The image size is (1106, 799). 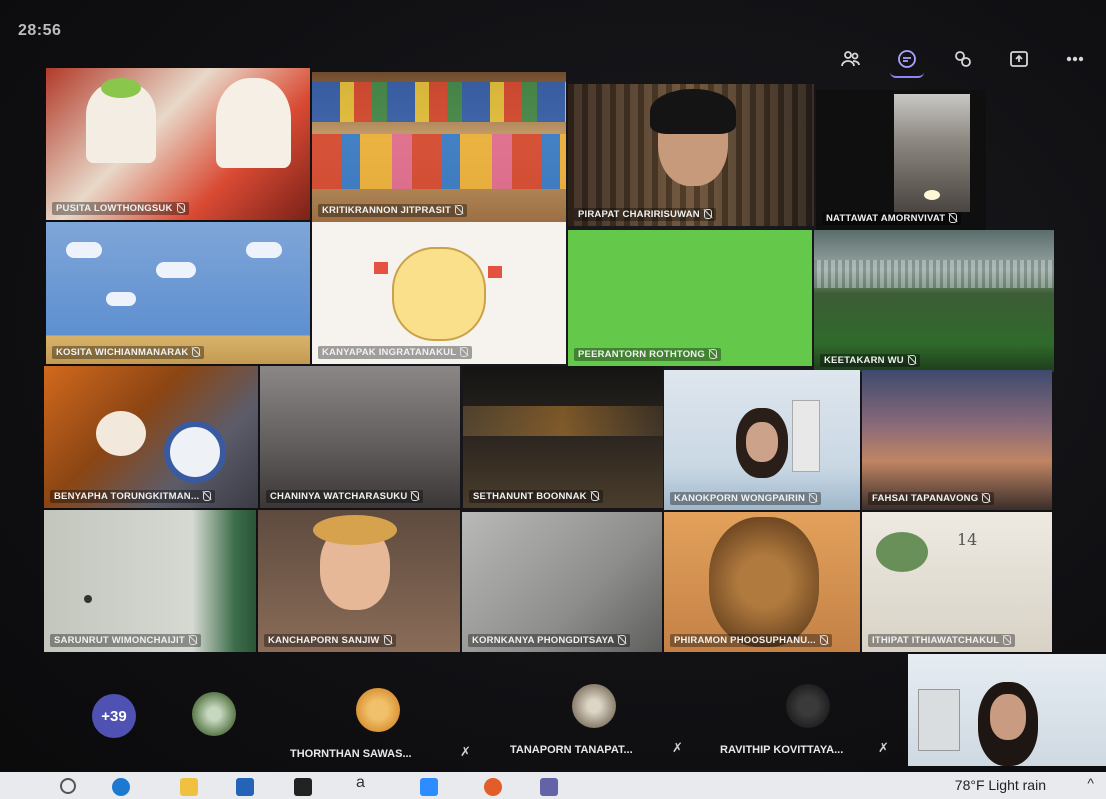 What do you see at coordinates (330, 640) in the screenshot?
I see `participant-name: KANCHAPORN SANJIW` at bounding box center [330, 640].